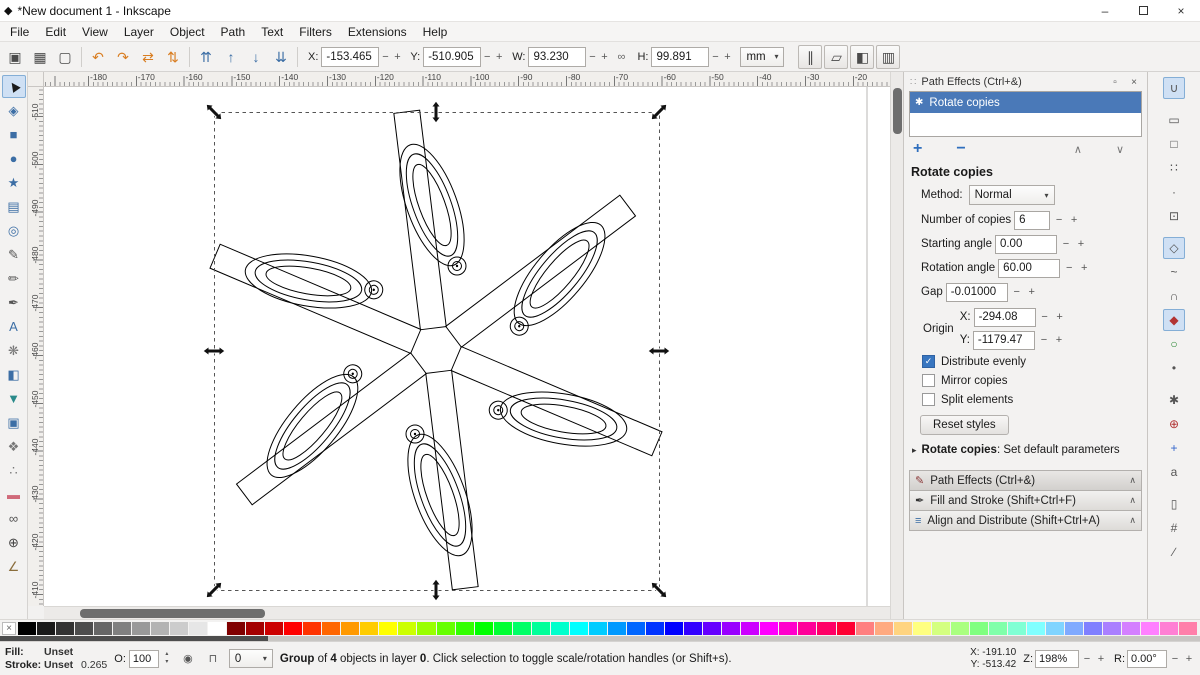 This screenshot has height=675, width=1200. I want to click on param-value: -0.01000, so click(976, 292).